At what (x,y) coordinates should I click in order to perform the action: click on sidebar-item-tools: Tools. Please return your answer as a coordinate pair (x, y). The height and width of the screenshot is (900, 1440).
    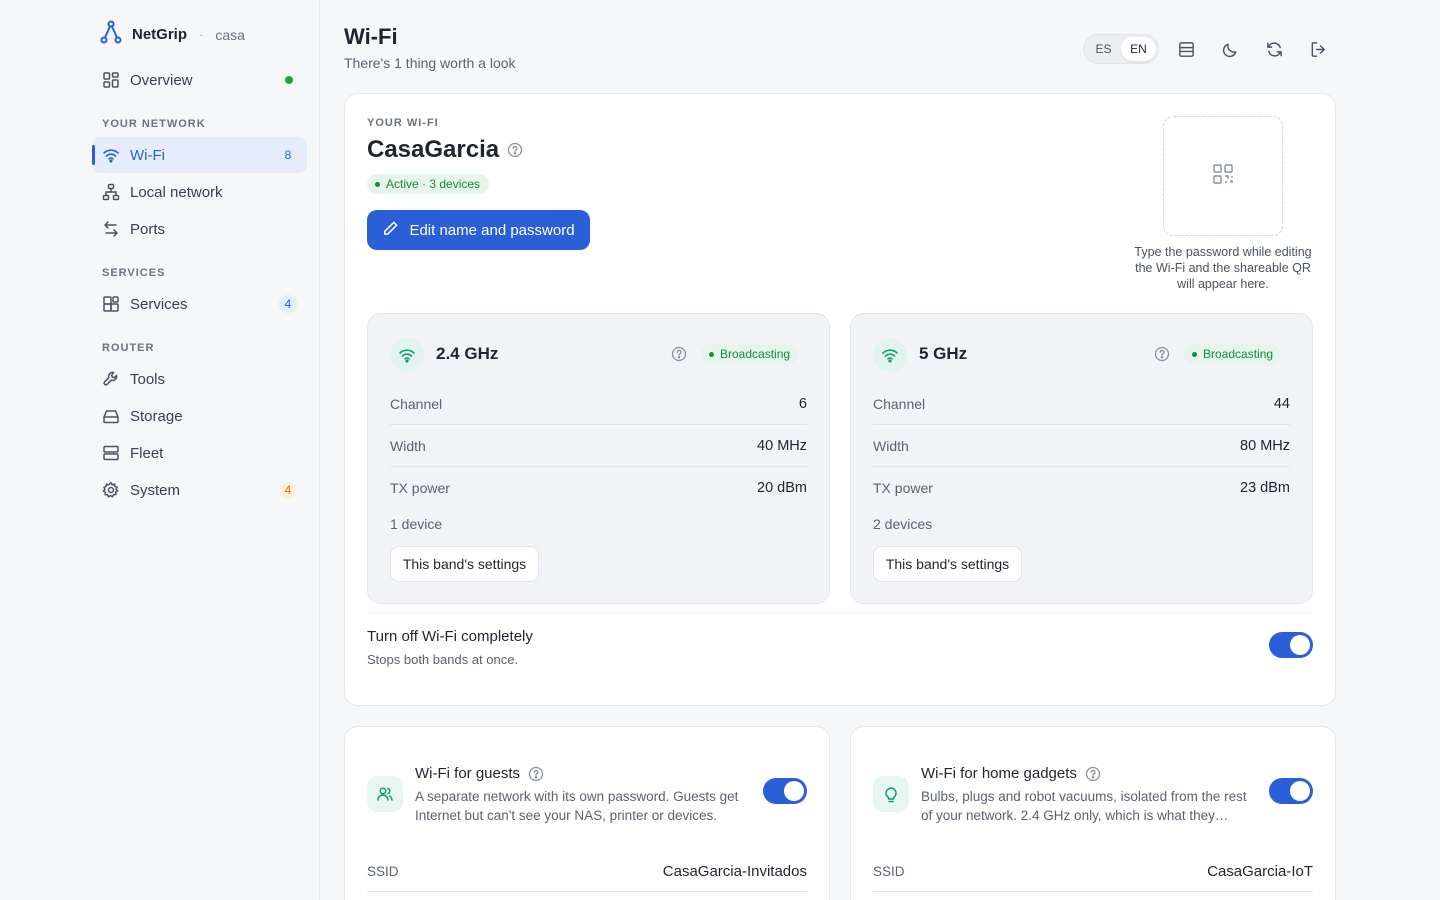
    Looking at the image, I should click on (199, 379).